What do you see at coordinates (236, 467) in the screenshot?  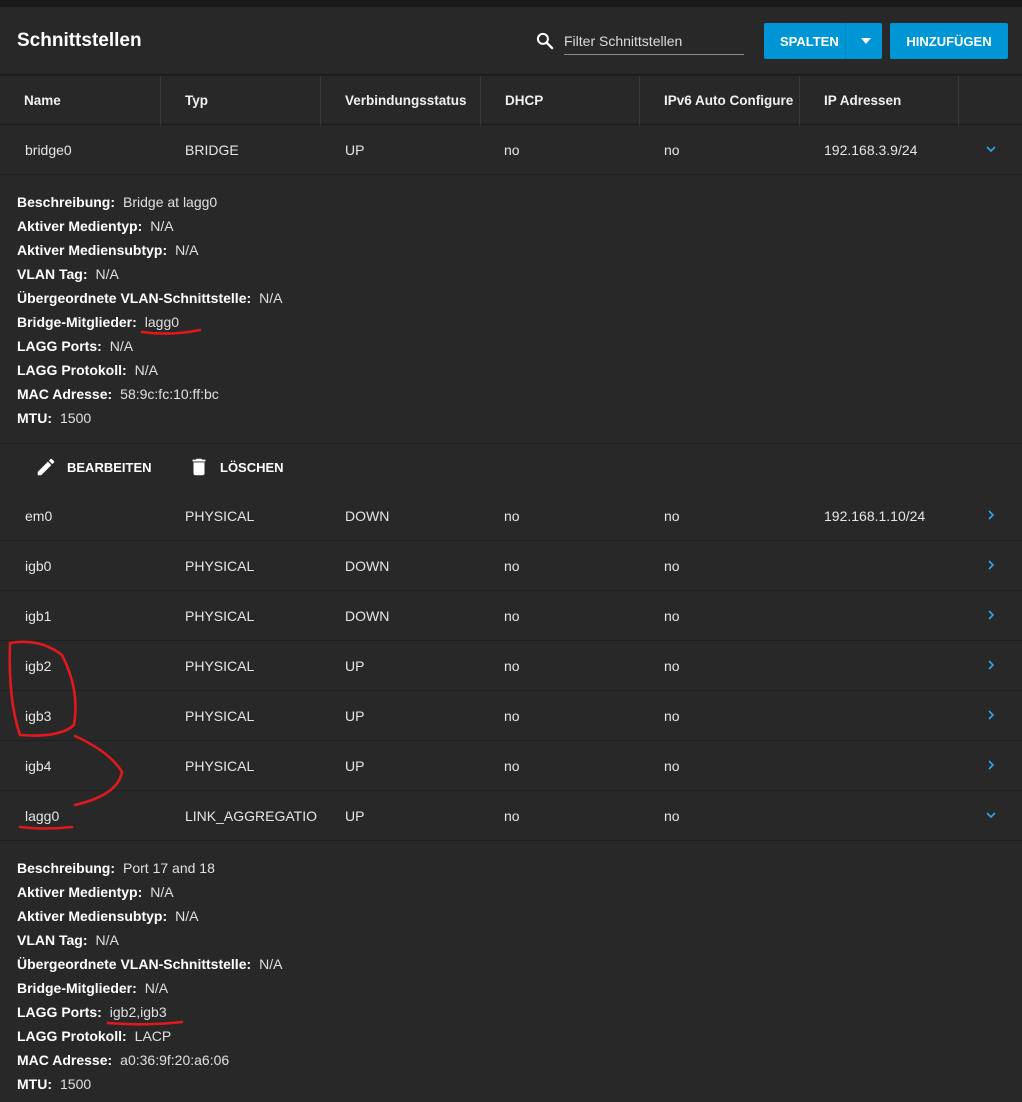 I see `delete-button: LÖSCHEN` at bounding box center [236, 467].